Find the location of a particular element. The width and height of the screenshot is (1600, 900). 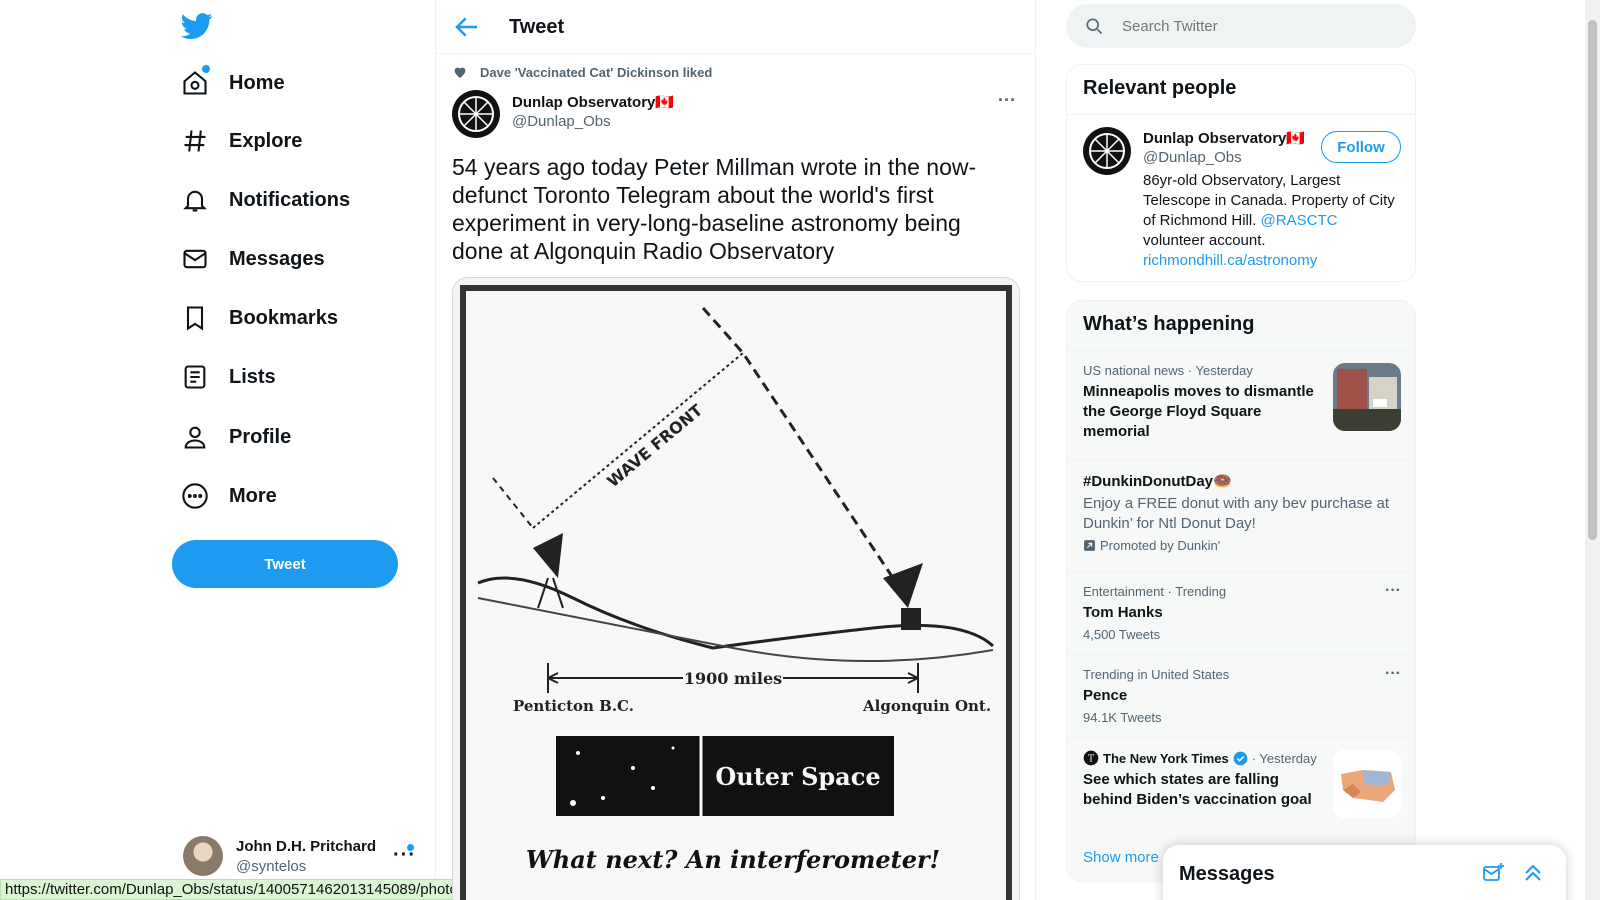

main-header: Tweet is located at coordinates (735, 27).